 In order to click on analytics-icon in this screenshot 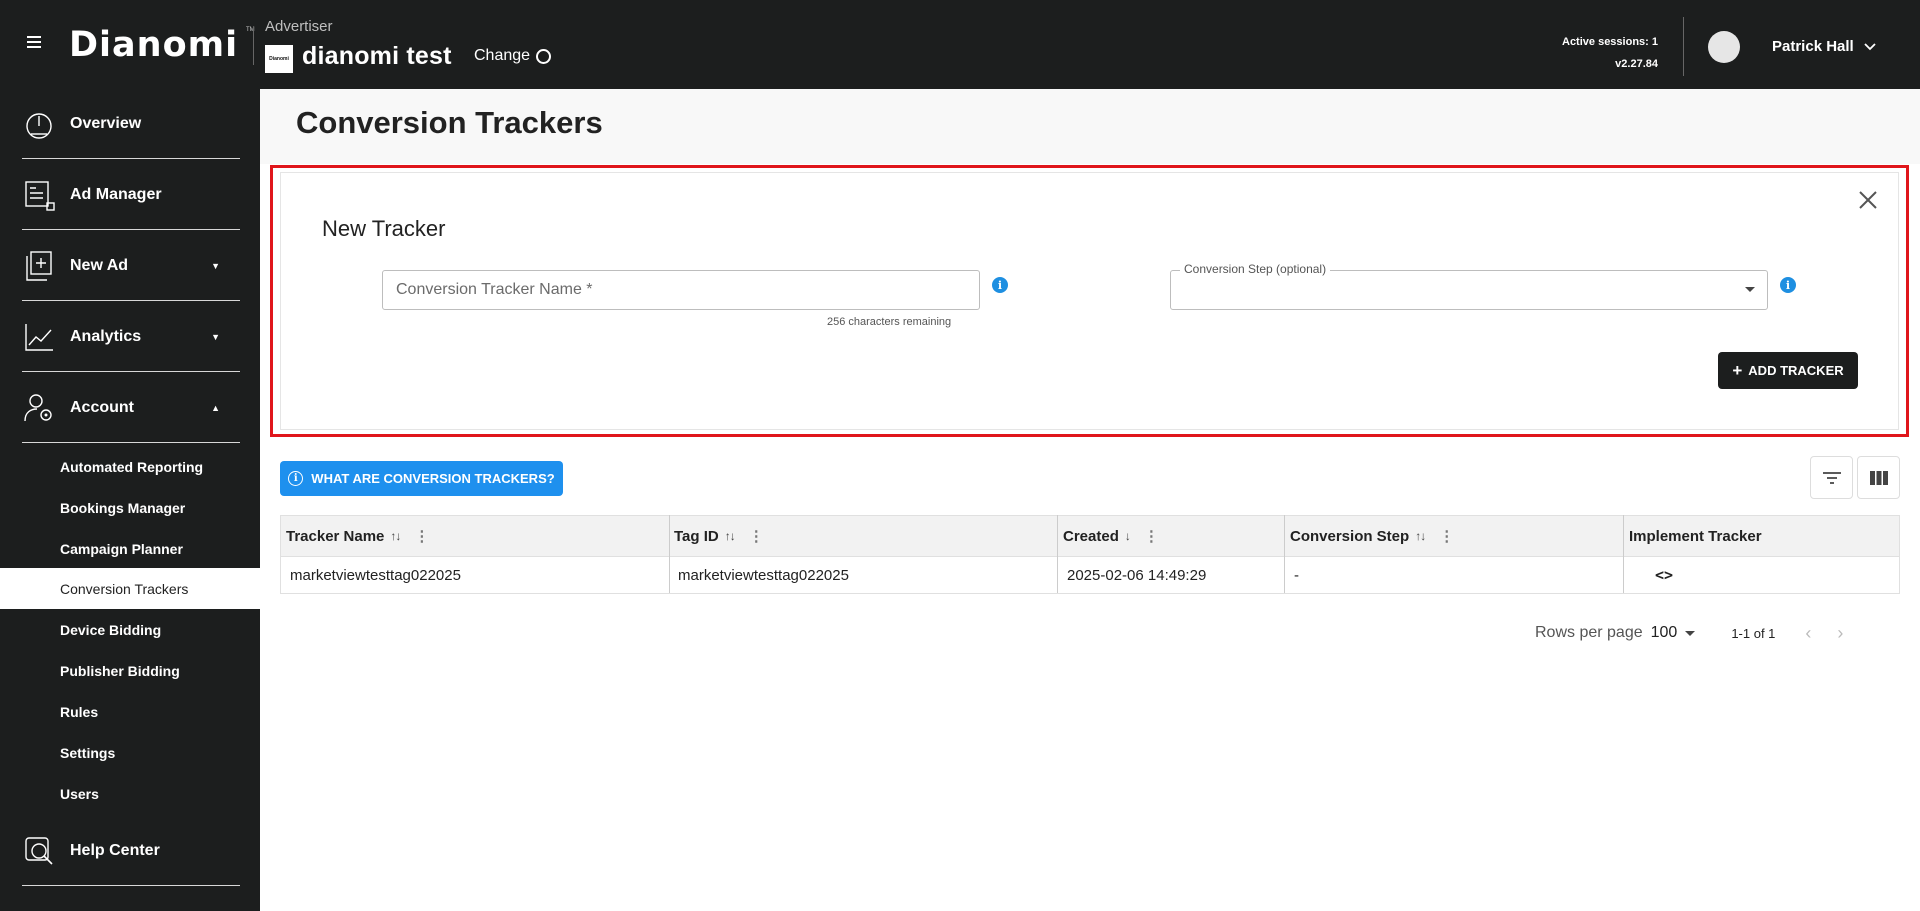, I will do `click(39, 337)`.